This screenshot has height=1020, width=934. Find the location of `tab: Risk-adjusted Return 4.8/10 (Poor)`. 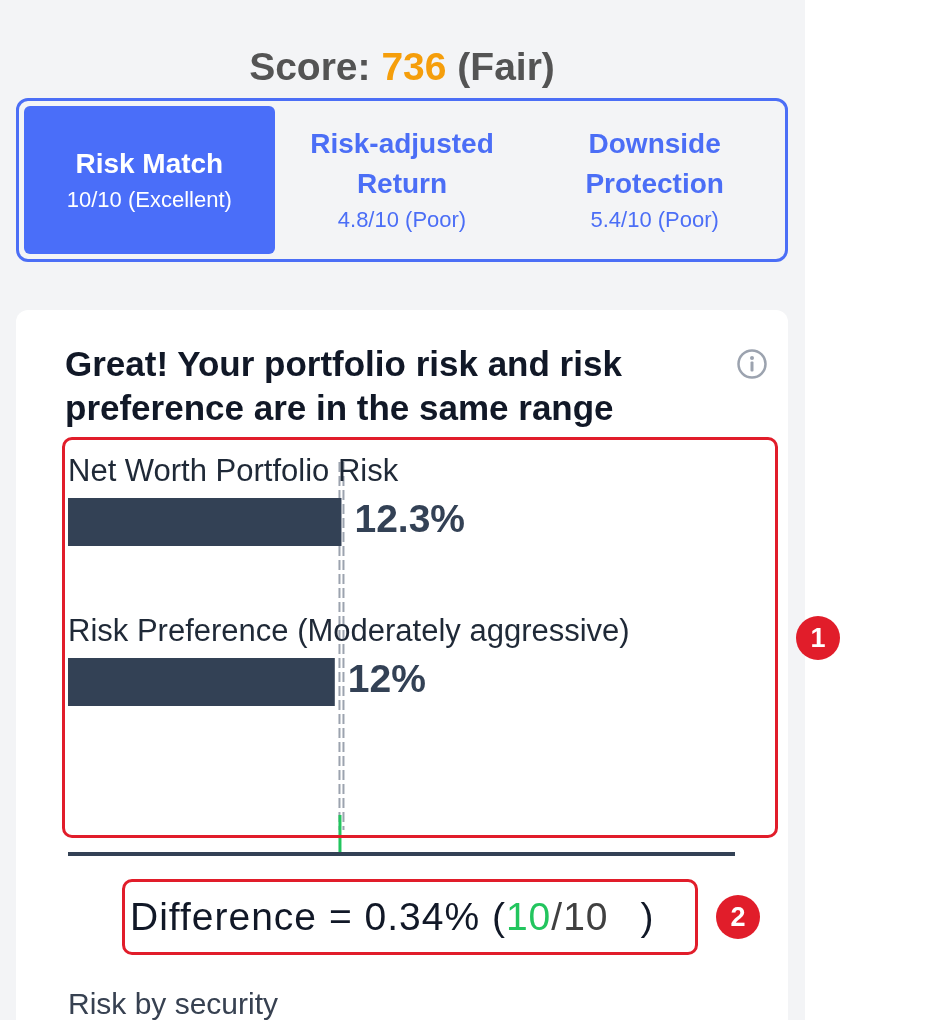

tab: Risk-adjusted Return 4.8/10 (Poor) is located at coordinates (402, 180).